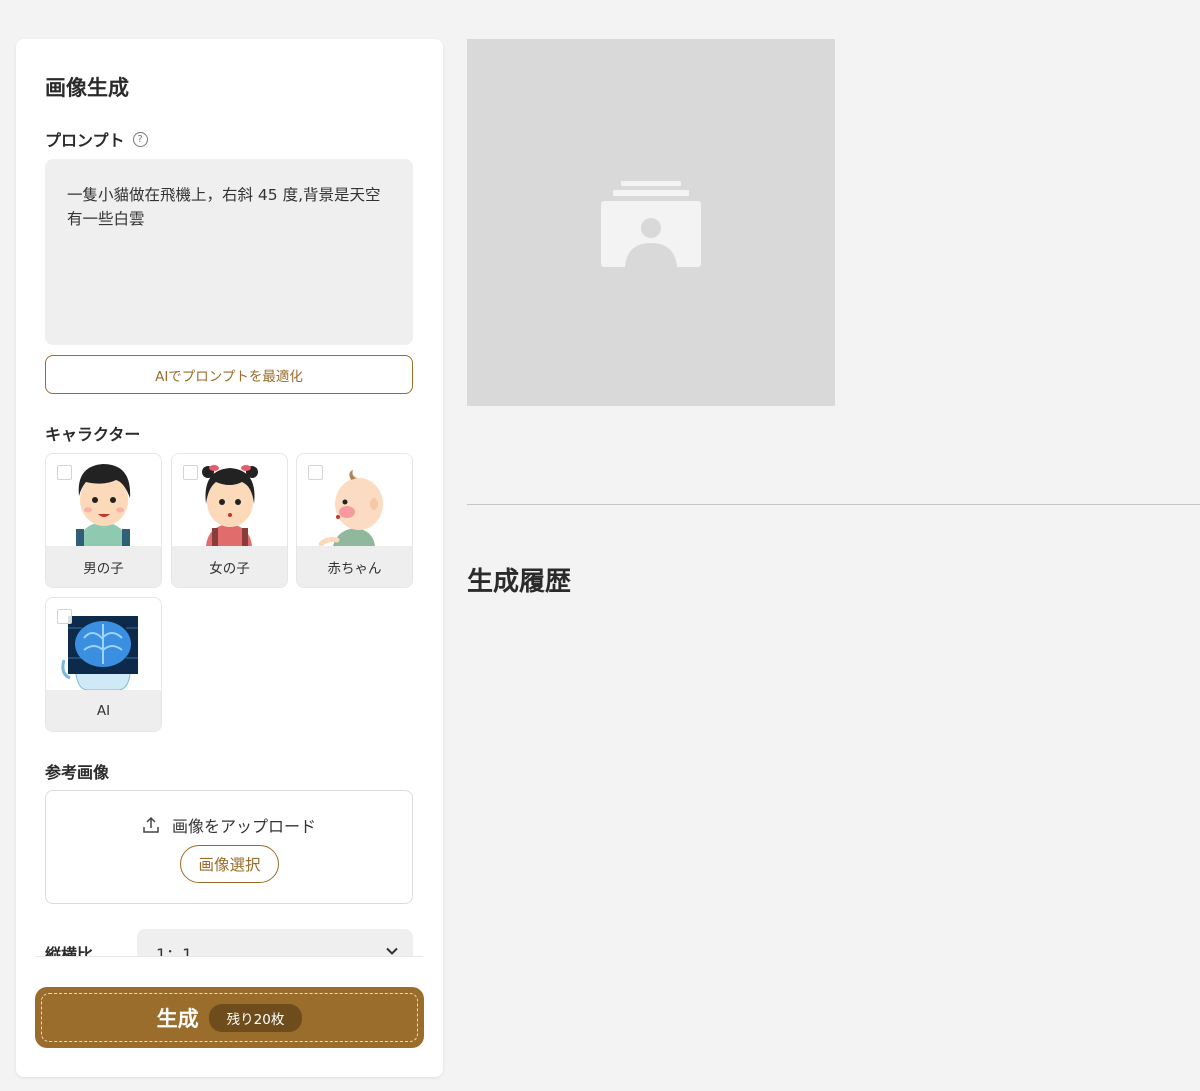 The width and height of the screenshot is (1200, 1091). I want to click on upload-dropzone: 画像をアップロード 画像選択, so click(229, 847).